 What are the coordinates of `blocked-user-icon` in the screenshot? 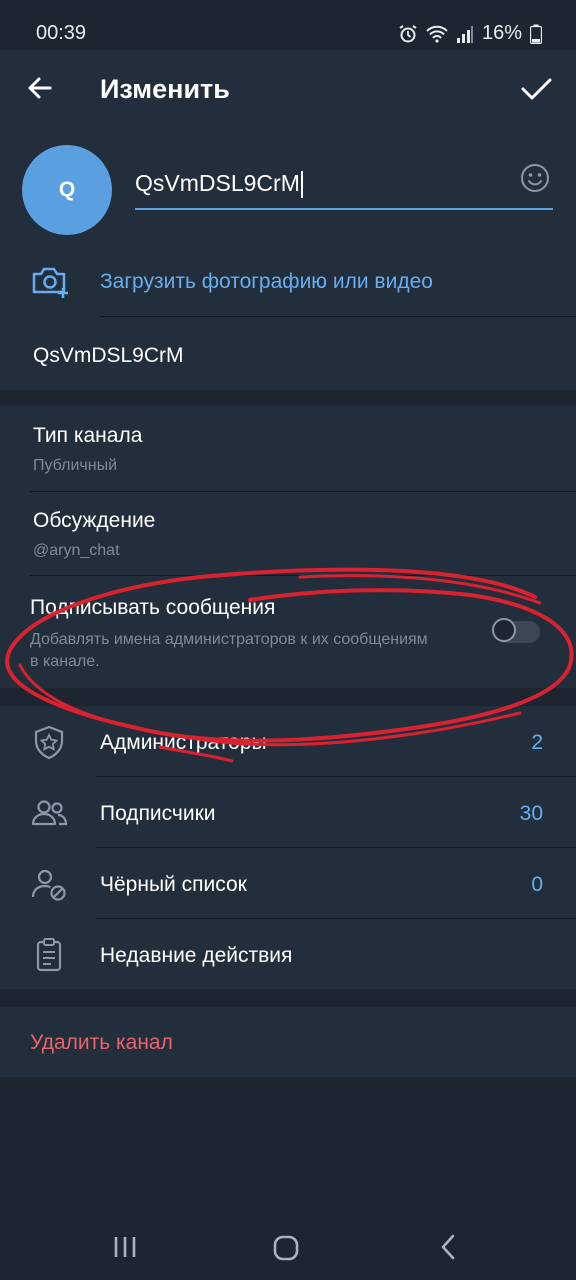 It's located at (48, 885).